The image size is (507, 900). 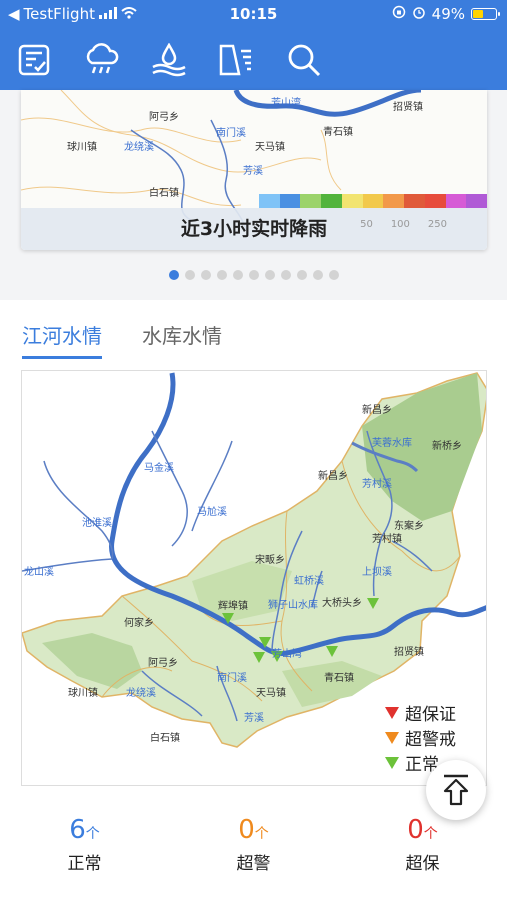 I want to click on legend-item-over-guarantee: 超保证, so click(x=420, y=712).